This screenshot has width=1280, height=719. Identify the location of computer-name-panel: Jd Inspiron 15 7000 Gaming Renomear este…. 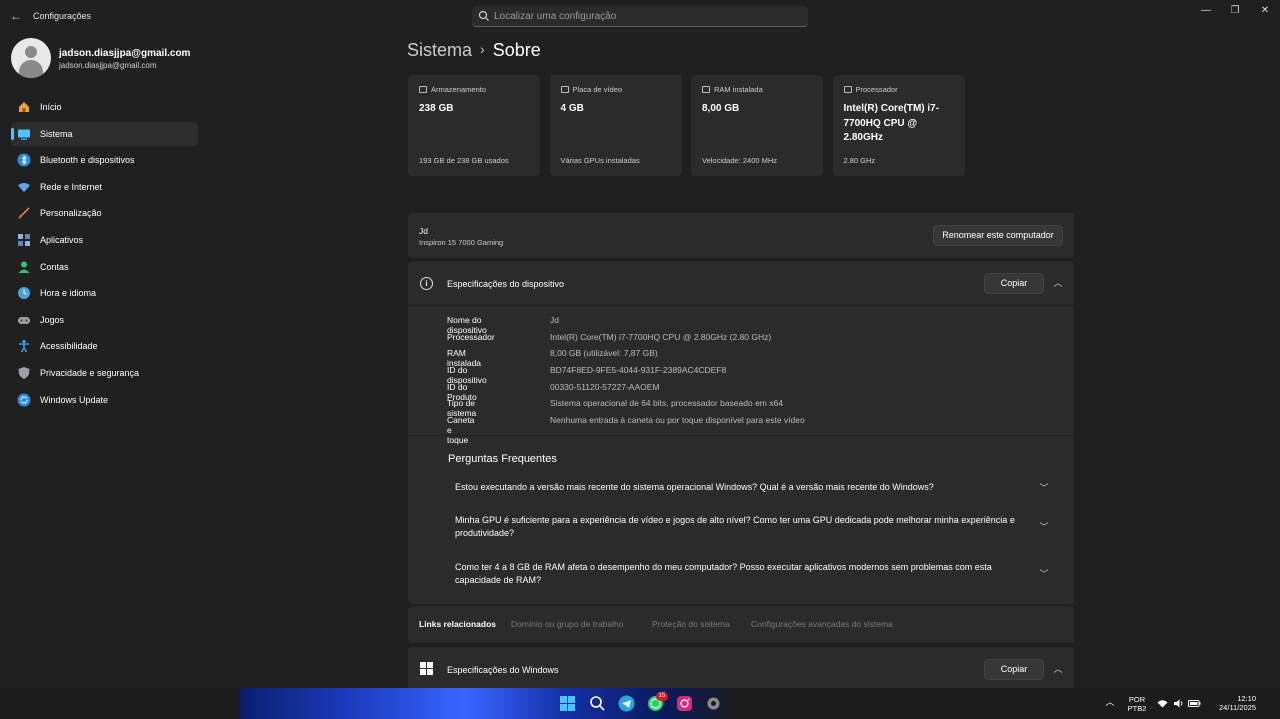
(741, 235).